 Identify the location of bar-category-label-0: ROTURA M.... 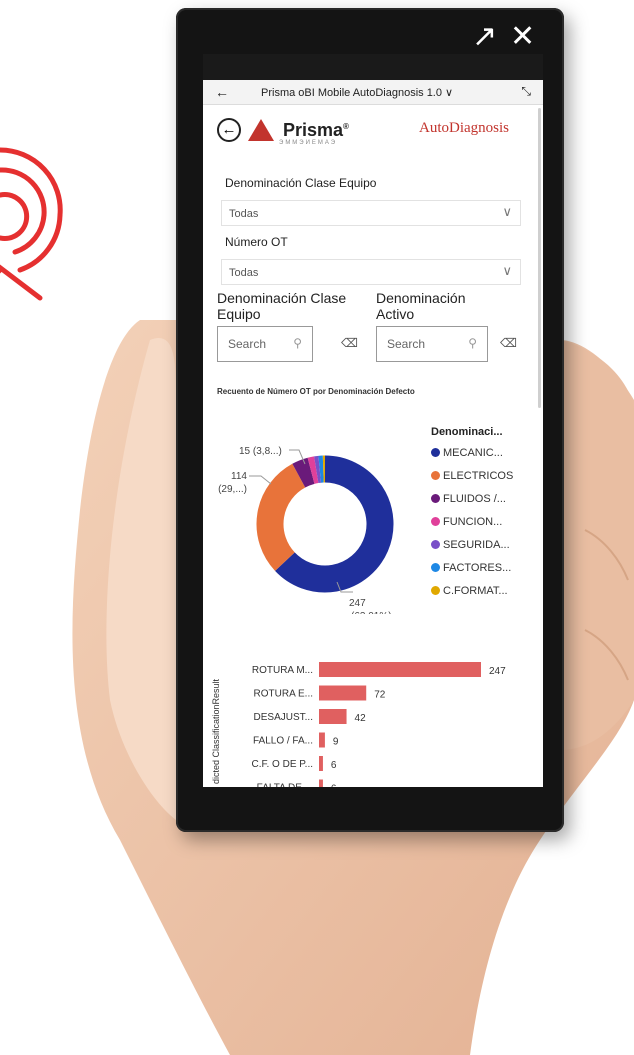
(282, 670).